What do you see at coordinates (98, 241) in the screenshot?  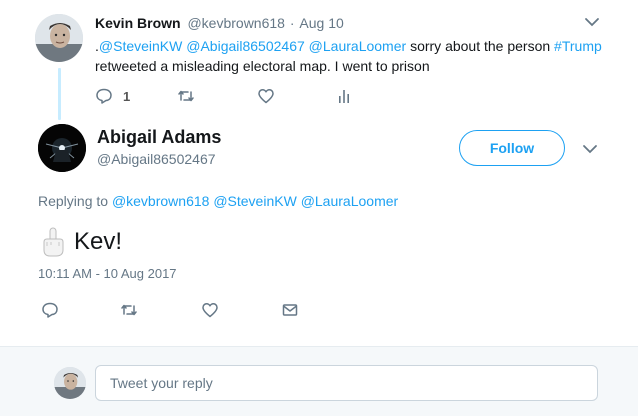 I see `tweet-body: Kev!` at bounding box center [98, 241].